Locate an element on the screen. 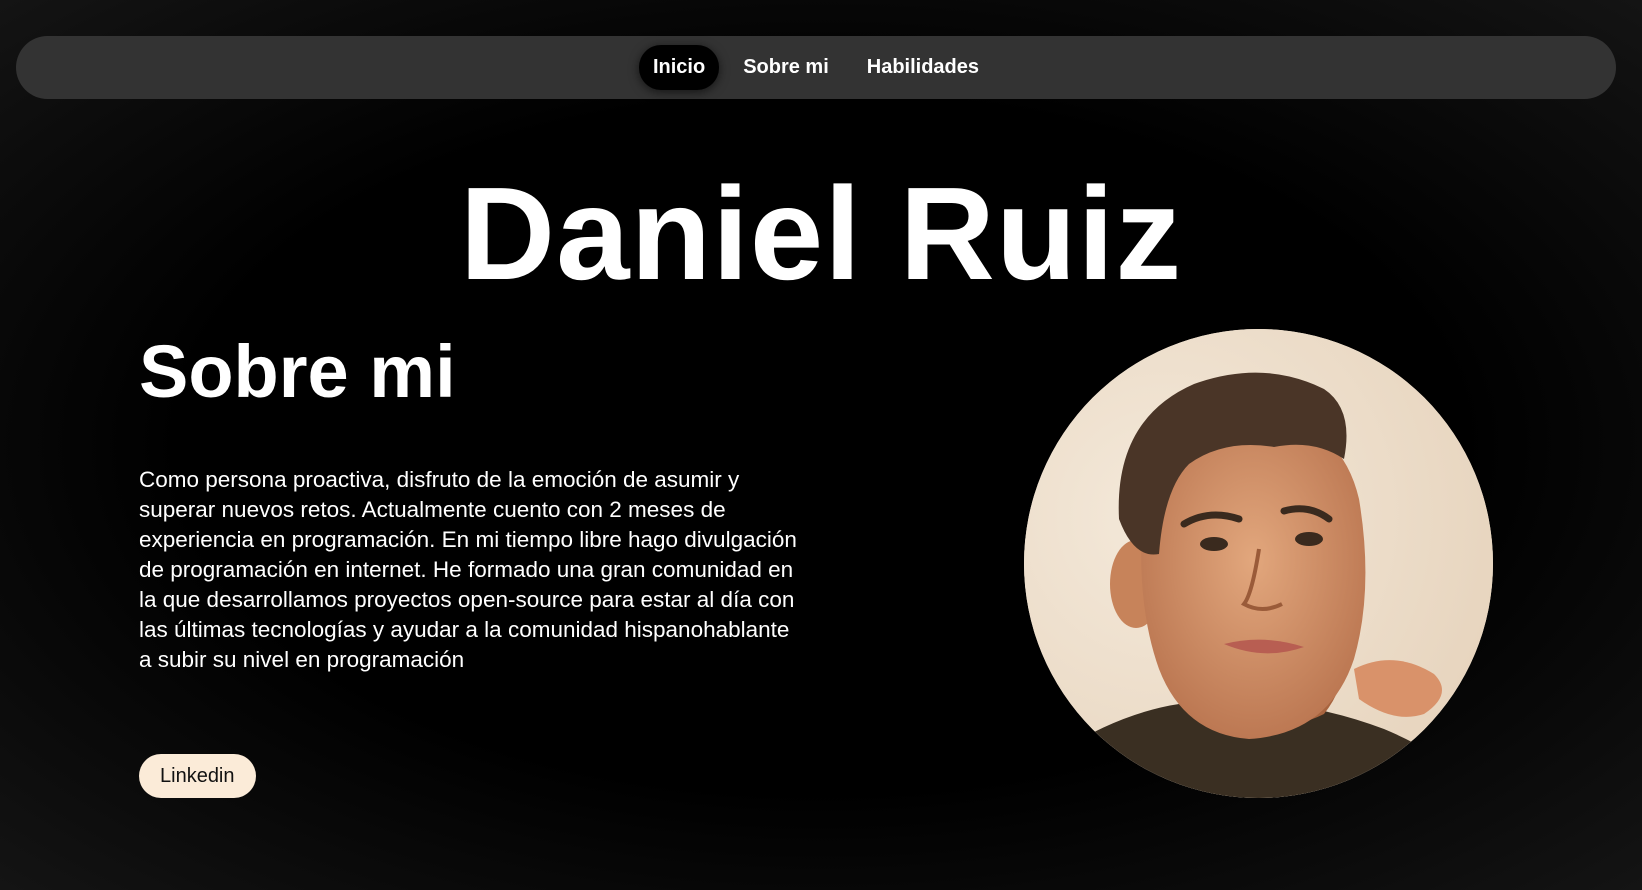 Image resolution: width=1642 pixels, height=890 pixels. hero-name: Daniel Ruiz is located at coordinates (821, 233).